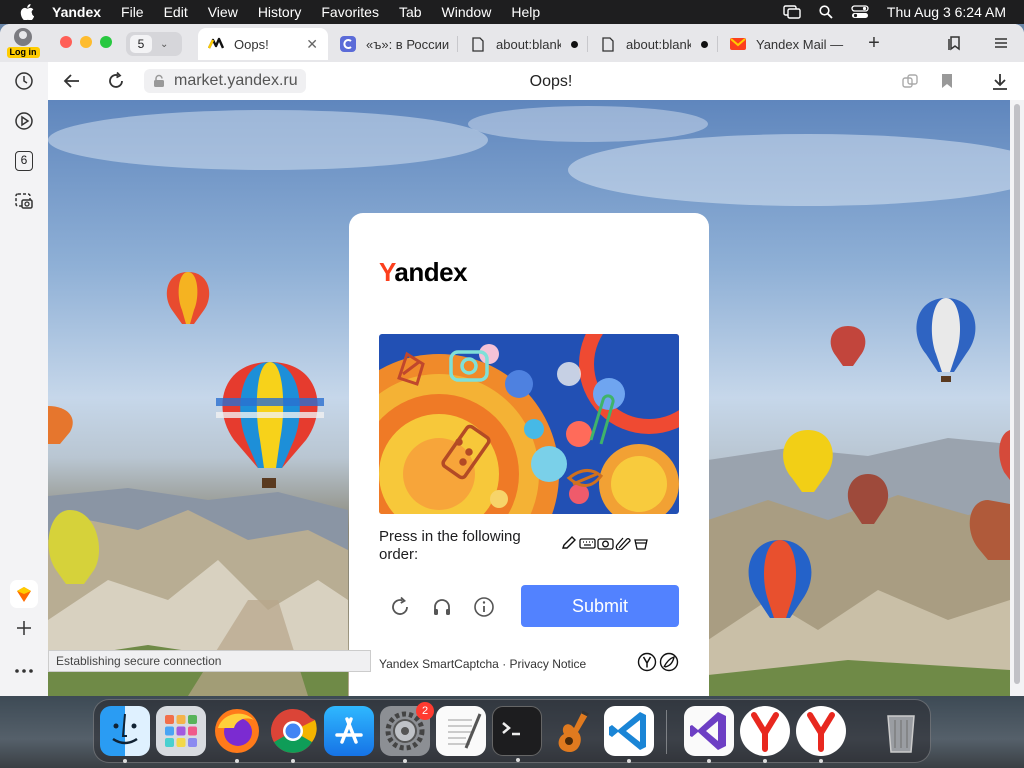 Image resolution: width=1024 pixels, height=768 pixels. I want to click on menu-tab: Tab, so click(410, 12).